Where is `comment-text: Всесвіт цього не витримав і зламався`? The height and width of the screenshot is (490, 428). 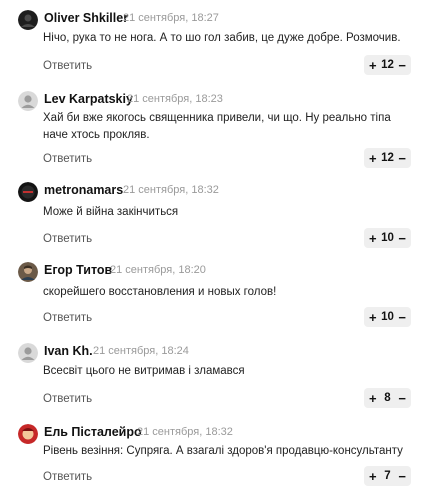 comment-text: Всесвіт цього не витримав і зламався is located at coordinates (144, 371).